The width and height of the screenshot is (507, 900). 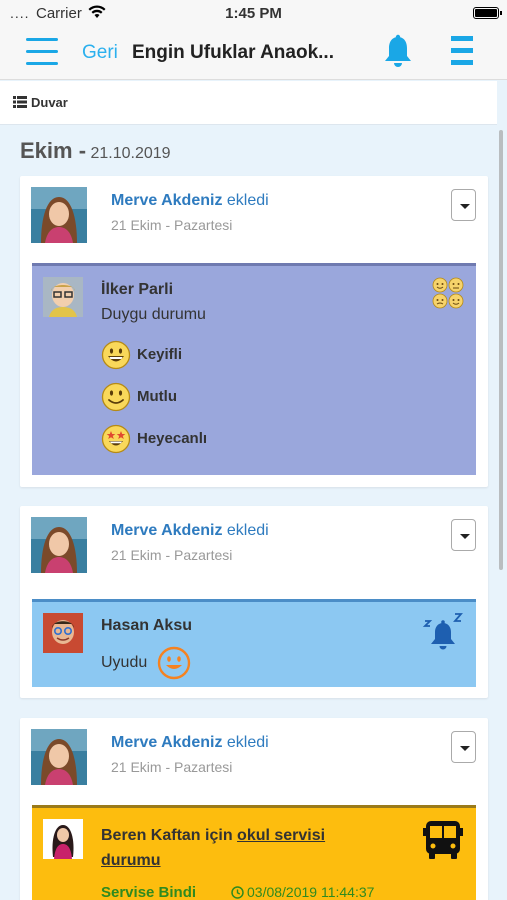 What do you see at coordinates (116, 439) in the screenshot?
I see `star-eyes-face-icon` at bounding box center [116, 439].